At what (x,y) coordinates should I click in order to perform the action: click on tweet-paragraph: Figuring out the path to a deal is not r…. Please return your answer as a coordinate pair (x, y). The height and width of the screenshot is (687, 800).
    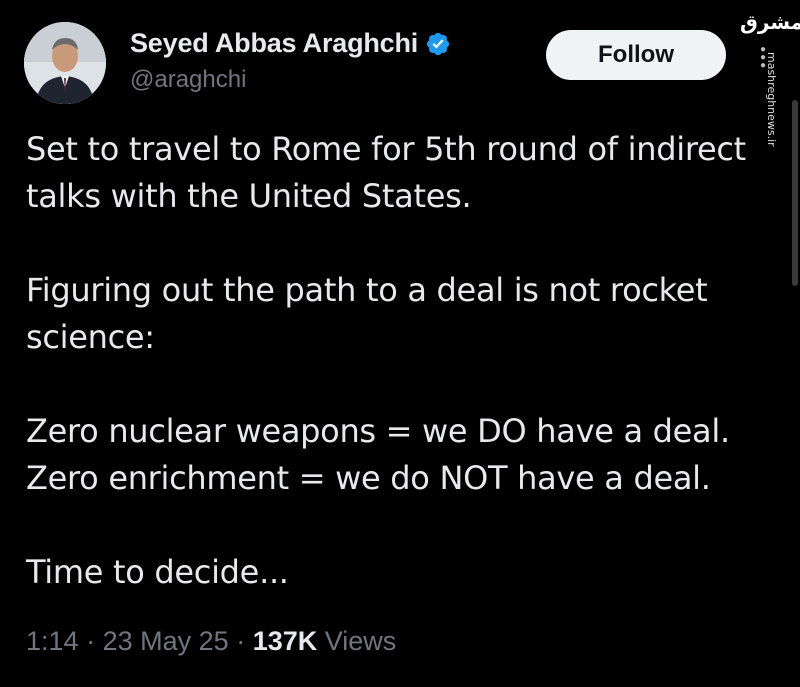
    Looking at the image, I should click on (367, 313).